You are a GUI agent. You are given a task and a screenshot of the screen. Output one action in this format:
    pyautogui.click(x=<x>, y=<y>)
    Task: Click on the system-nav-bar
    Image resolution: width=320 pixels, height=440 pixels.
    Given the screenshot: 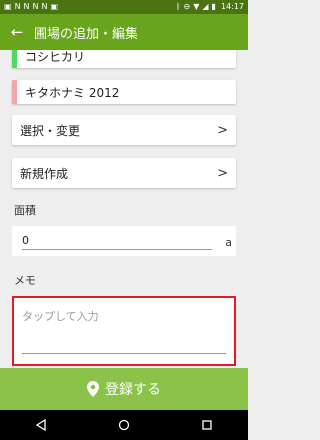 What is the action you would take?
    pyautogui.click(x=124, y=425)
    